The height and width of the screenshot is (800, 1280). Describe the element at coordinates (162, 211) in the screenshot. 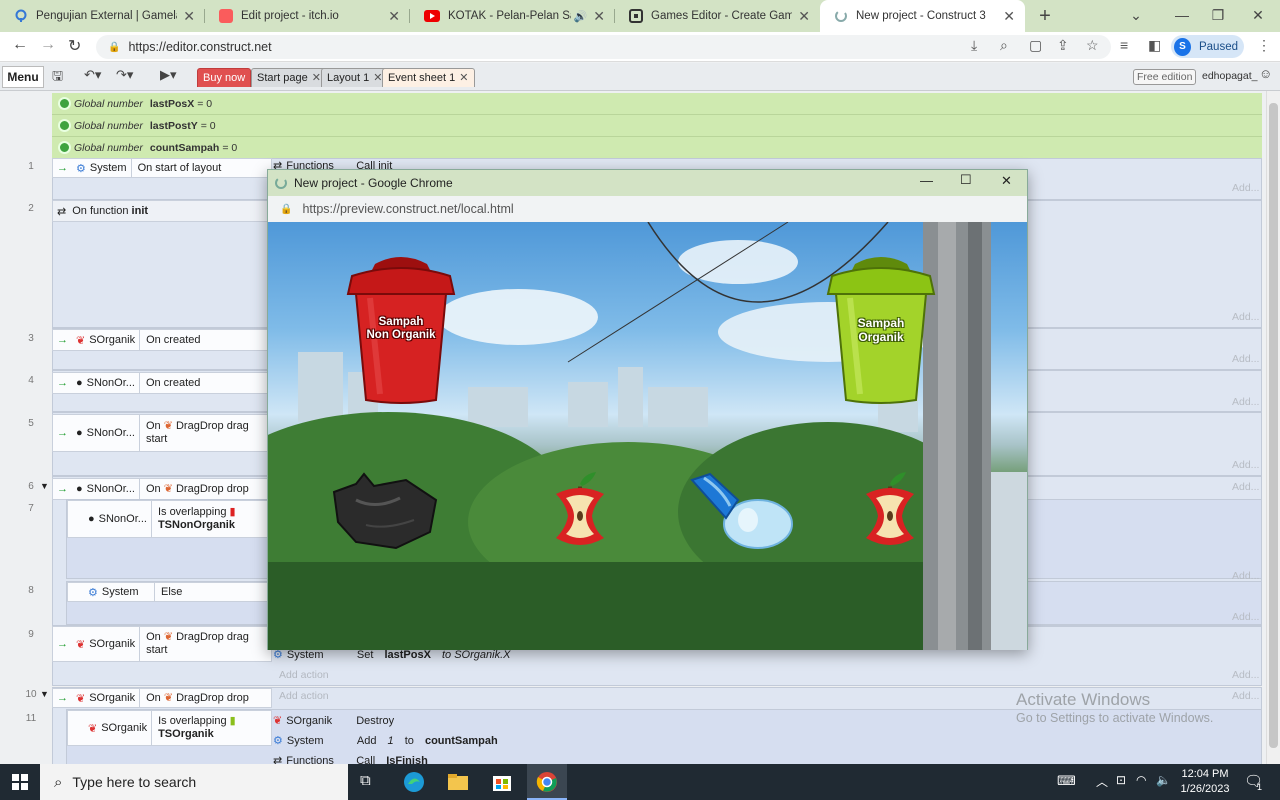

I see `function-header: ⇄ On function init` at that location.